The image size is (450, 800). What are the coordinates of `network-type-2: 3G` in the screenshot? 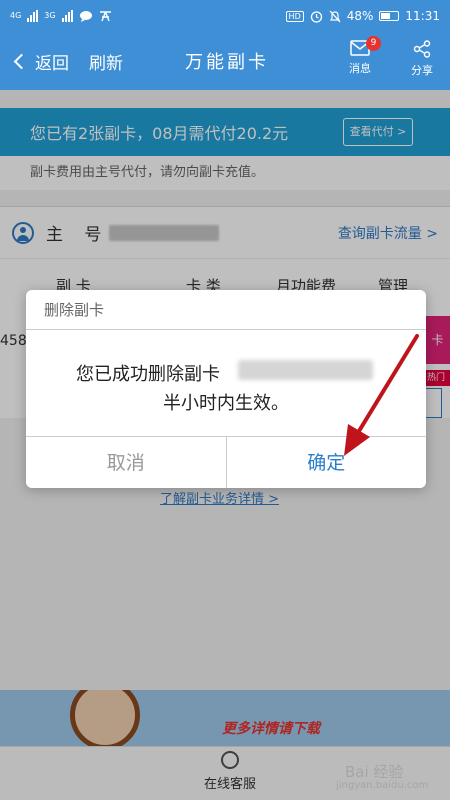 It's located at (50, 15).